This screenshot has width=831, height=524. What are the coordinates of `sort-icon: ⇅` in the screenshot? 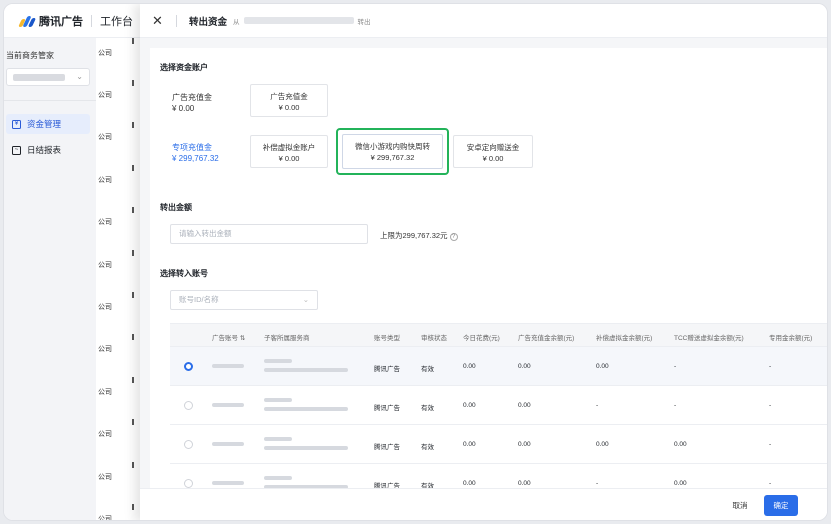 It's located at (242, 338).